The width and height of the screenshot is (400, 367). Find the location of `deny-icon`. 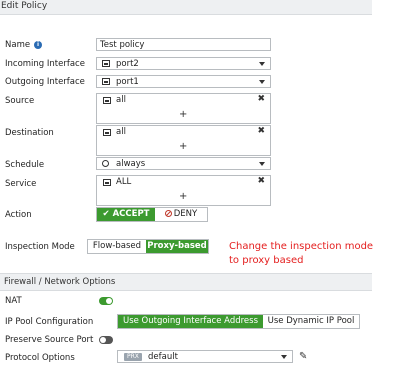

deny-icon is located at coordinates (168, 213).